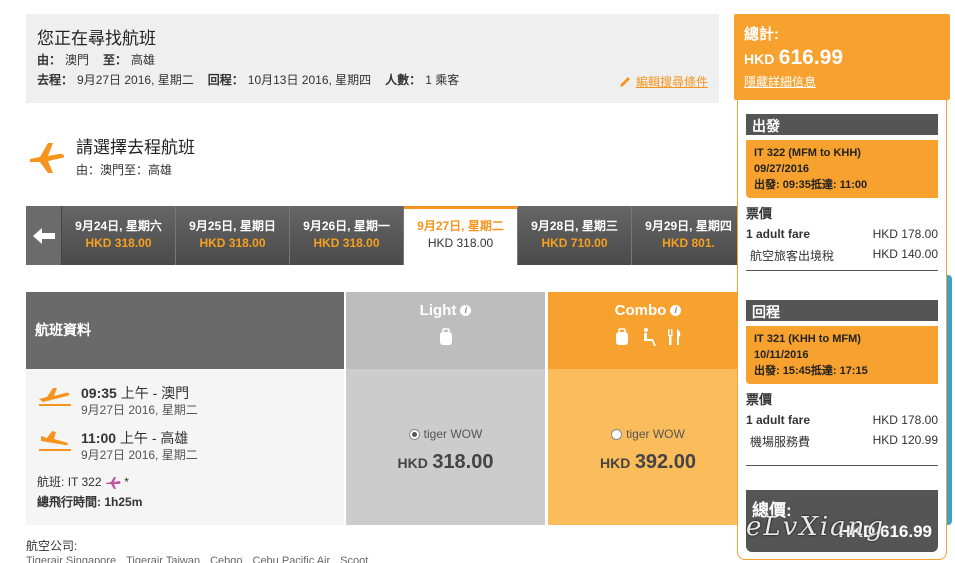 This screenshot has width=955, height=563. What do you see at coordinates (842, 124) in the screenshot?
I see `depart-section-header: 出發` at bounding box center [842, 124].